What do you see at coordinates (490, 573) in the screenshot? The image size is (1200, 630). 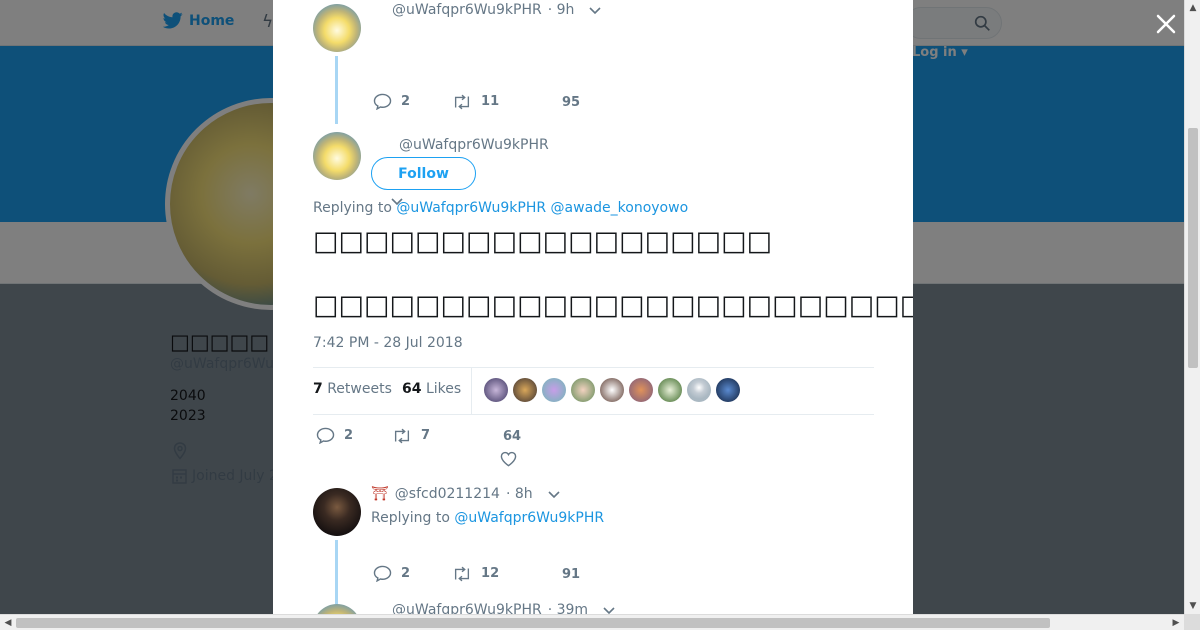 I see `retweet-count: 12` at bounding box center [490, 573].